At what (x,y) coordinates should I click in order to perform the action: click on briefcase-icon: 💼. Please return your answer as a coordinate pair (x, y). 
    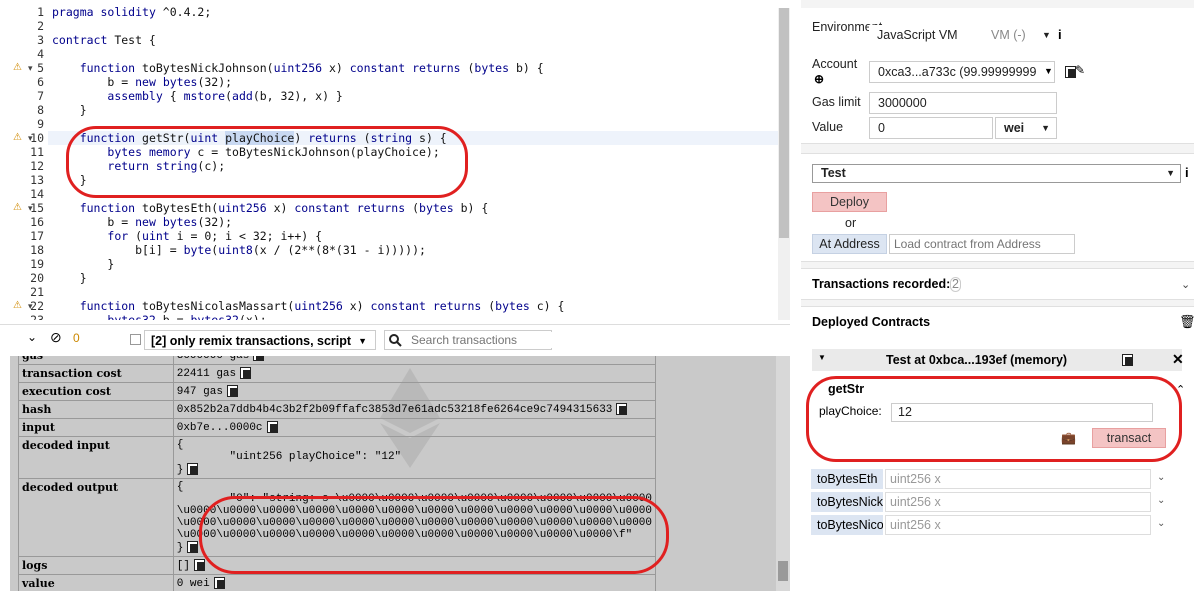
    Looking at the image, I should click on (1068, 438).